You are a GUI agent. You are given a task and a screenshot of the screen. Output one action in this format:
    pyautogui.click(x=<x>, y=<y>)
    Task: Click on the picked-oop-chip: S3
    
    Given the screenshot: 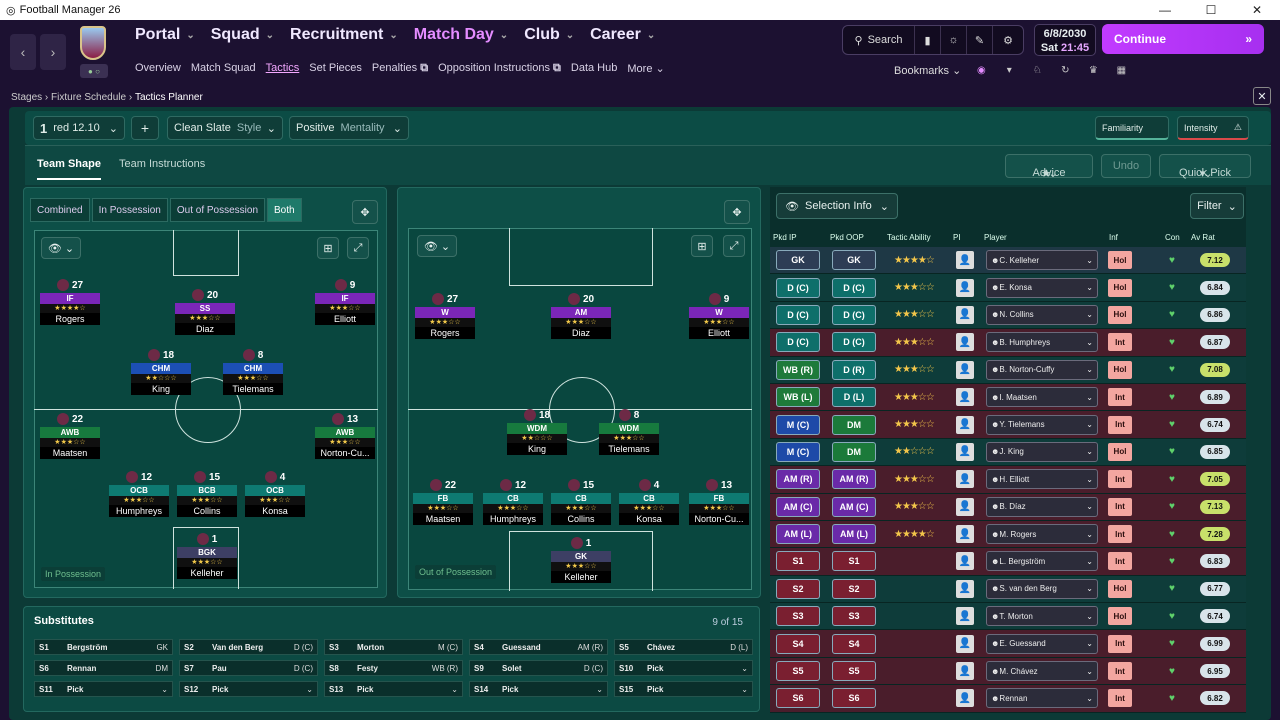 What is the action you would take?
    pyautogui.click(x=854, y=616)
    